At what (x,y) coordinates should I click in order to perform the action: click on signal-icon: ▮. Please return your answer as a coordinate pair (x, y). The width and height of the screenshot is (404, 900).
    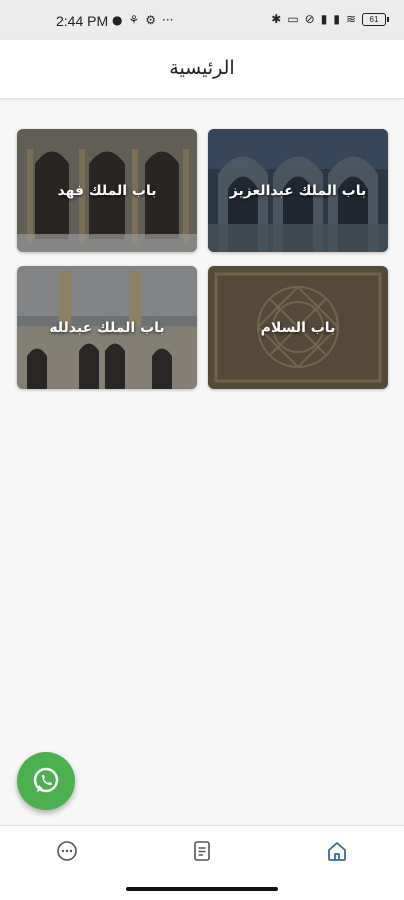
    Looking at the image, I should click on (324, 19).